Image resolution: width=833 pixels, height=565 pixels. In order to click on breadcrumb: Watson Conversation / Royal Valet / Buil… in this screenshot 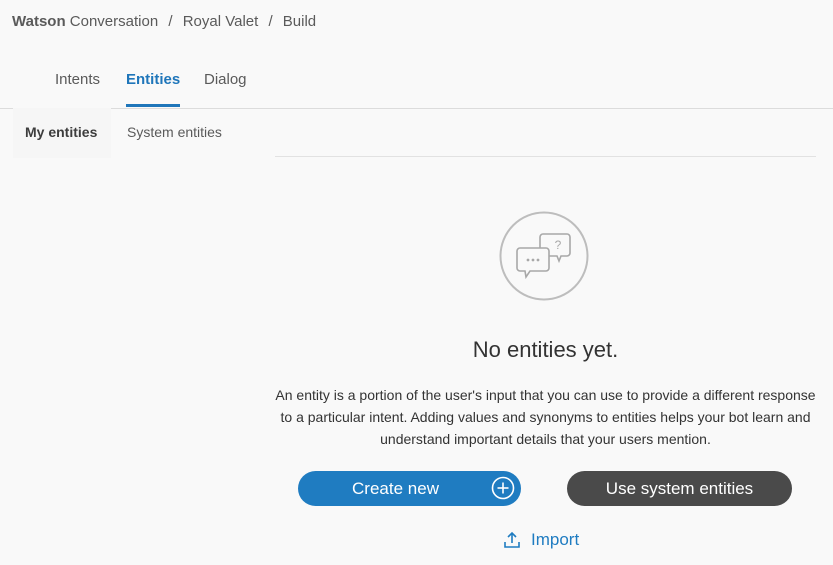, I will do `click(164, 21)`.